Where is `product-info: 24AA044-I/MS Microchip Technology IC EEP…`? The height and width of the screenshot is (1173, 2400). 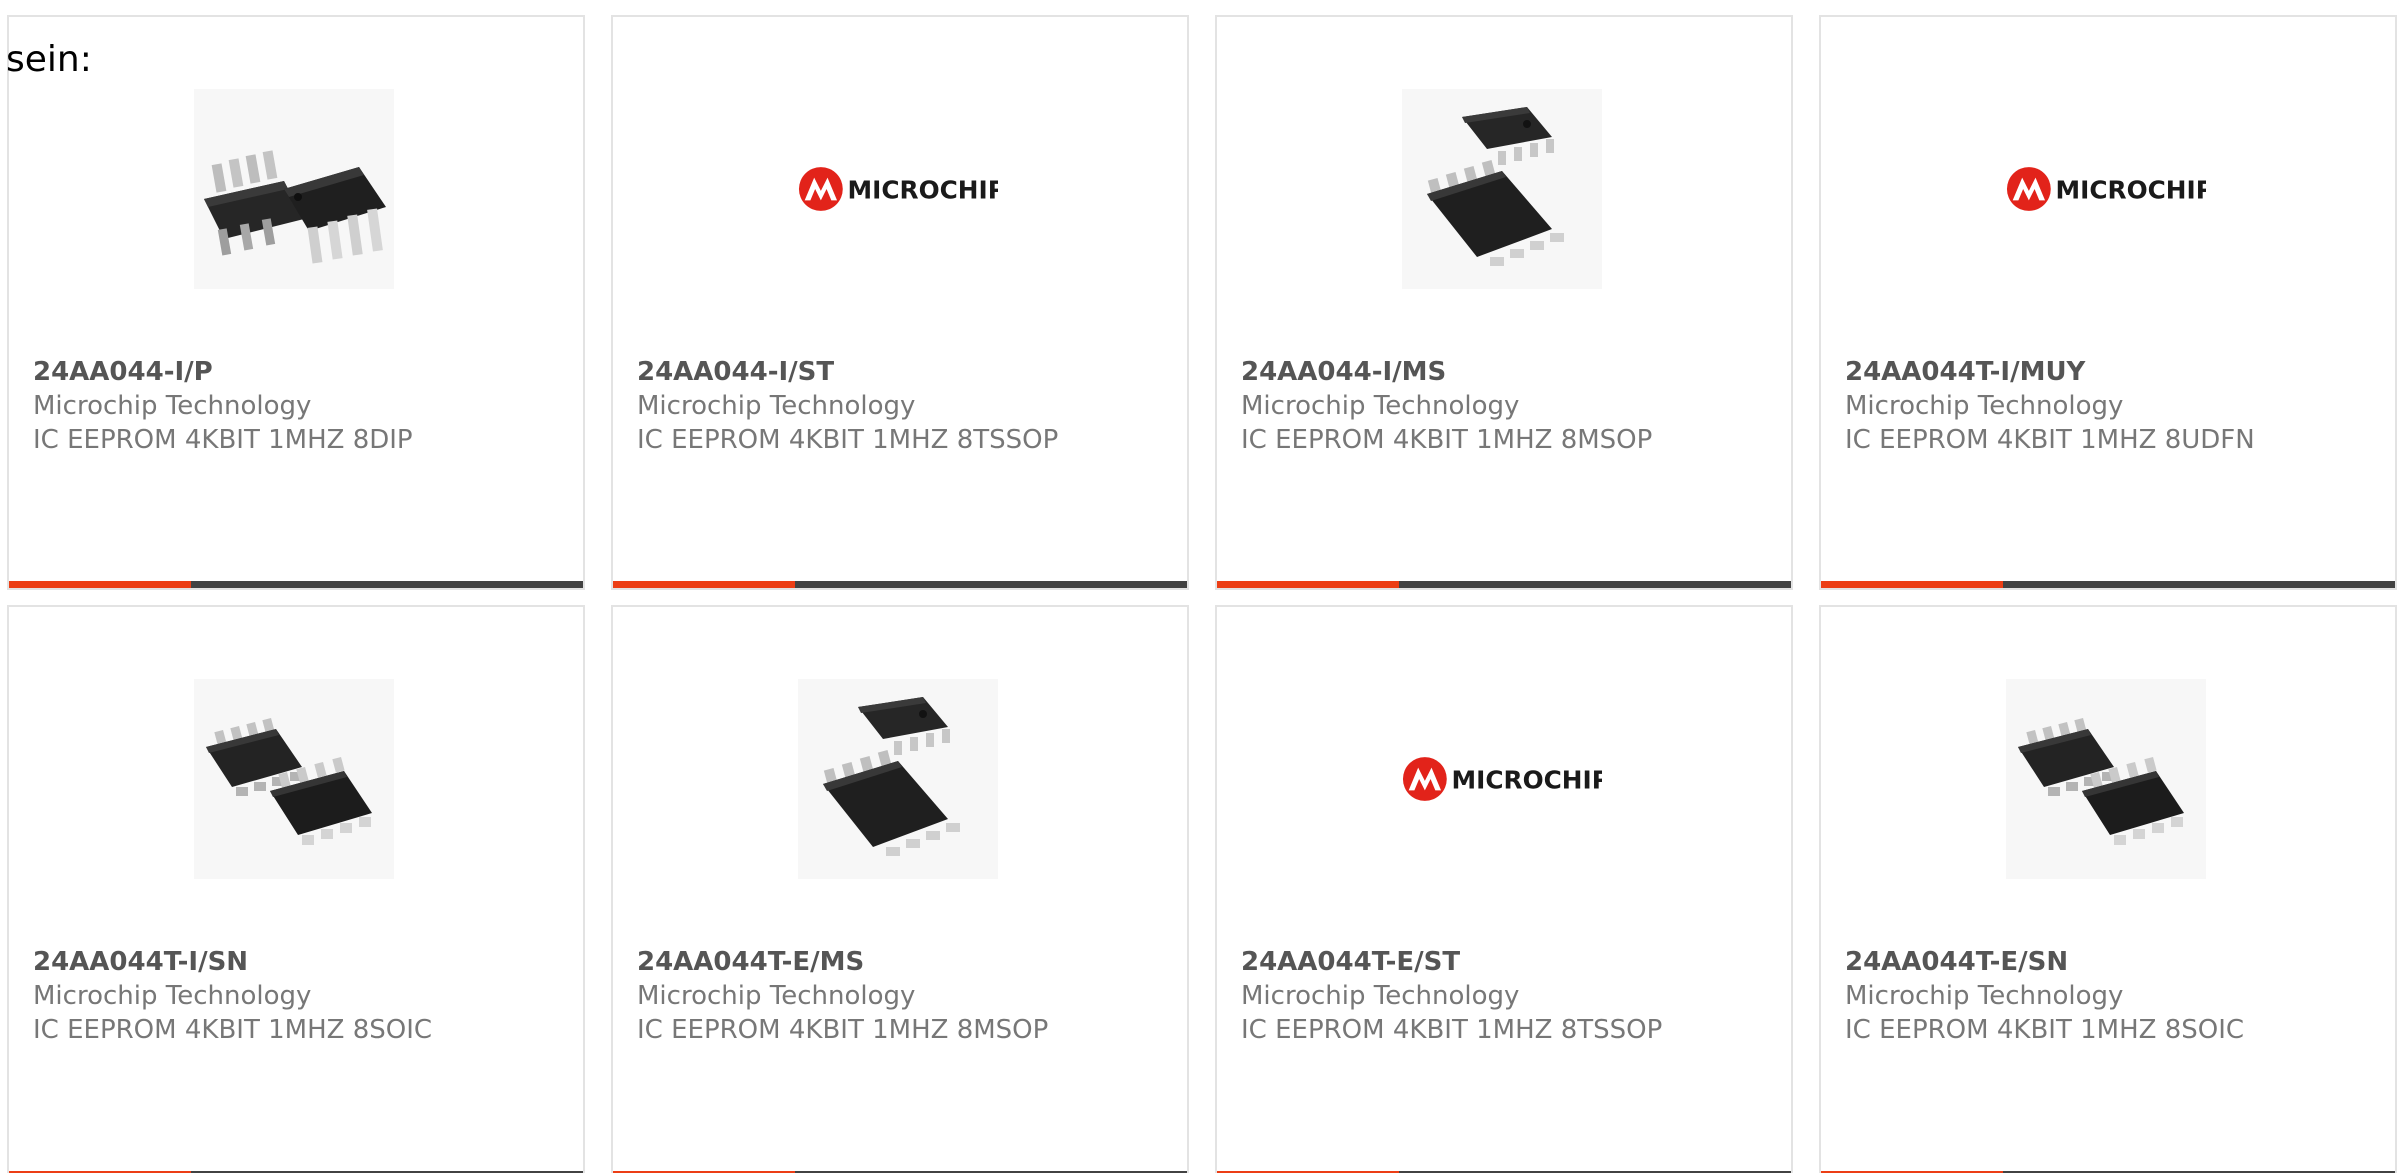
product-info: 24AA044-I/MS Microchip Technology IC EEP… is located at coordinates (1510, 406).